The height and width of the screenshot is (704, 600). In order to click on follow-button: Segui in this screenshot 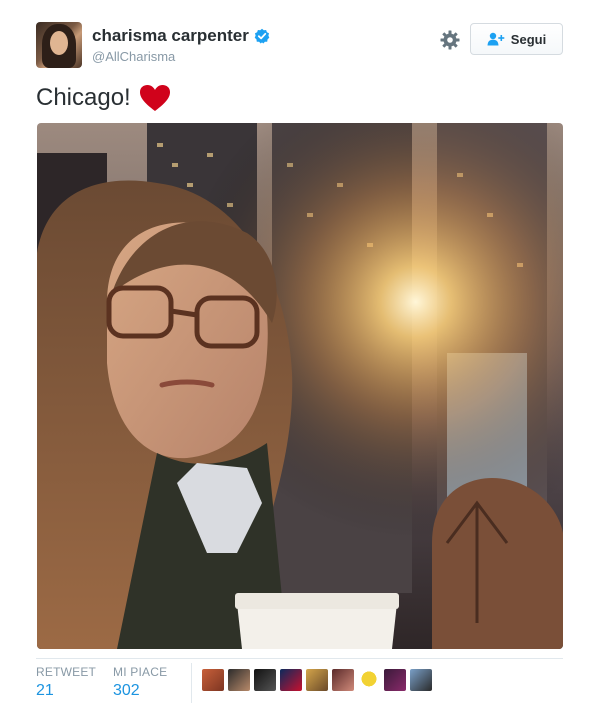, I will do `click(516, 39)`.